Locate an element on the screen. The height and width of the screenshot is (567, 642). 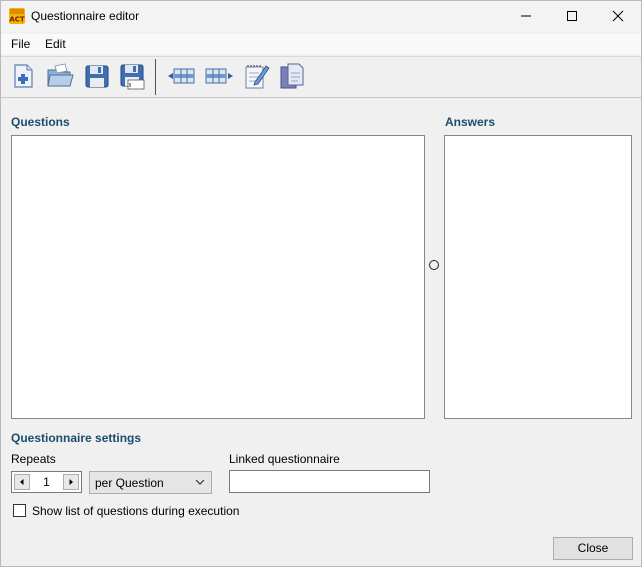
show-list-label: Show list of questions during execution is located at coordinates (135, 511).